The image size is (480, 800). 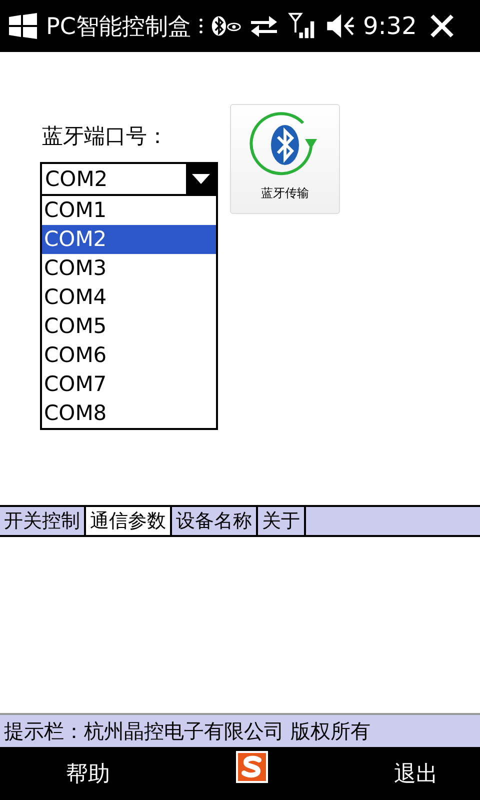 I want to click on help-button: 帮助, so click(x=88, y=773).